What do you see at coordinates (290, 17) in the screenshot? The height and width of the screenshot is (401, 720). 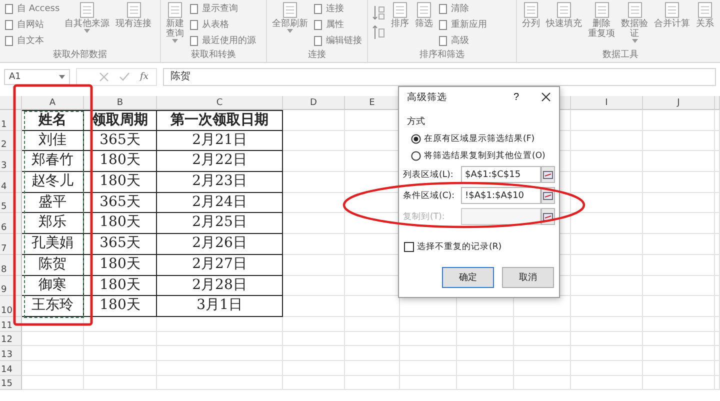 I see `ribbon-large-button: 全部刷新` at bounding box center [290, 17].